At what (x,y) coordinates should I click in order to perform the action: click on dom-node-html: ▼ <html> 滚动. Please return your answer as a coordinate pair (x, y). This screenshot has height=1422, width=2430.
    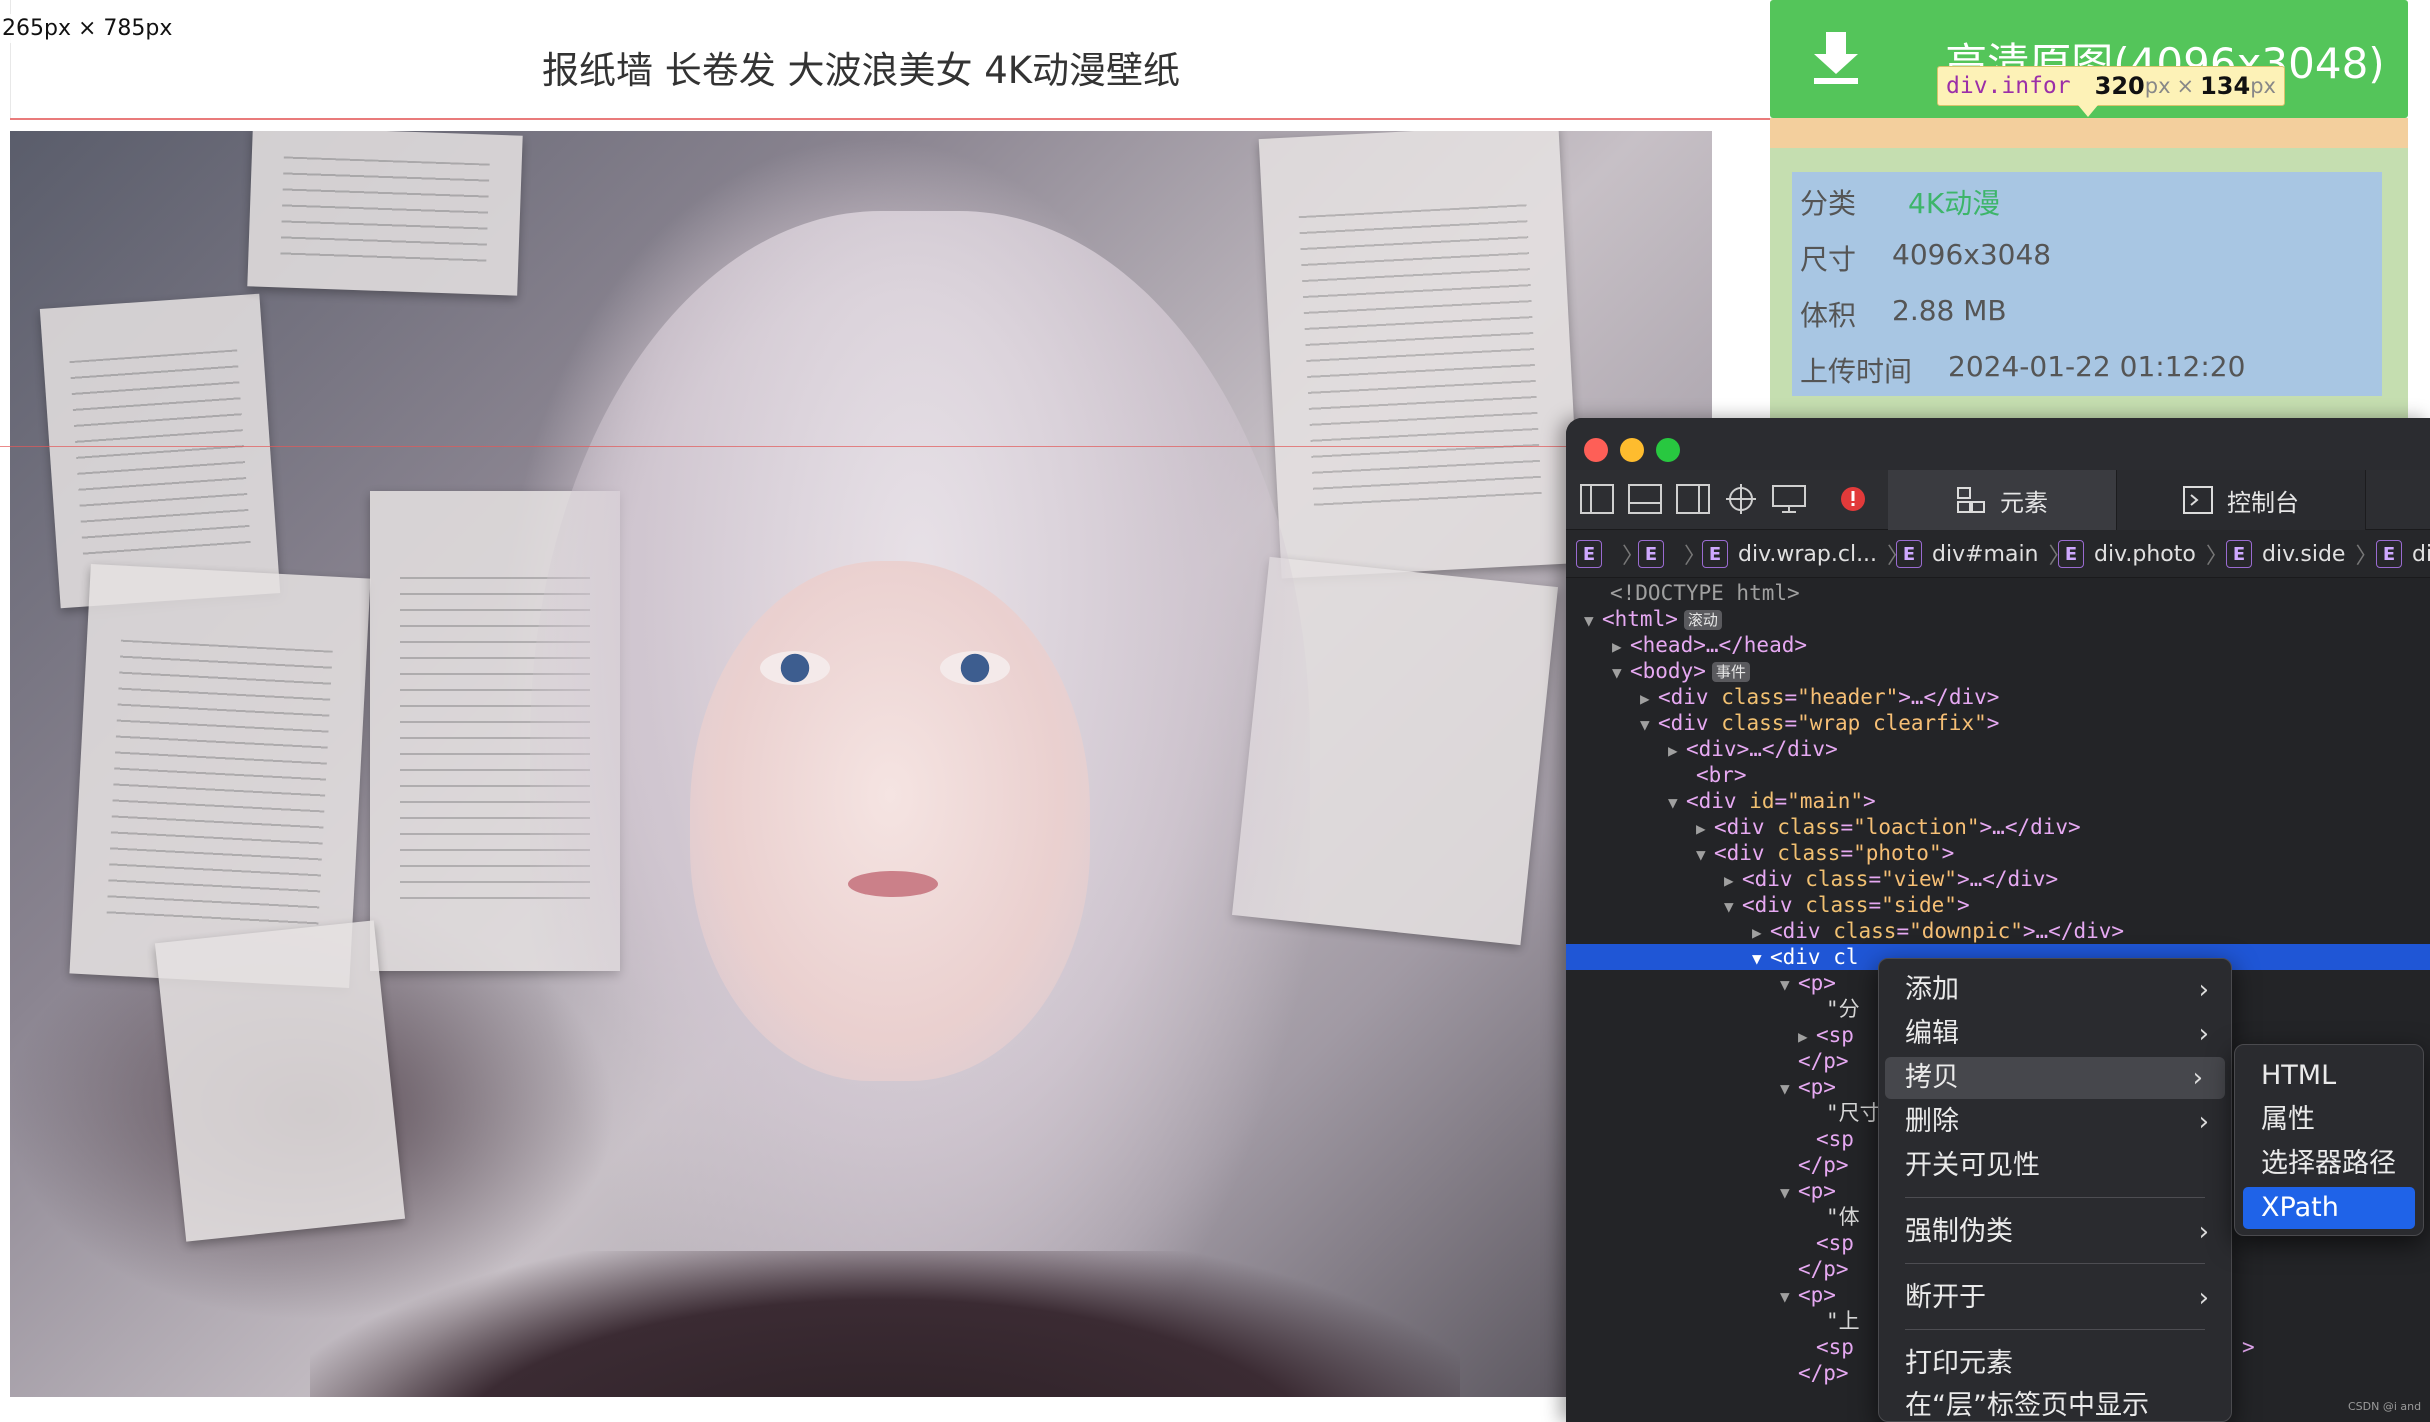
    Looking at the image, I should click on (1998, 619).